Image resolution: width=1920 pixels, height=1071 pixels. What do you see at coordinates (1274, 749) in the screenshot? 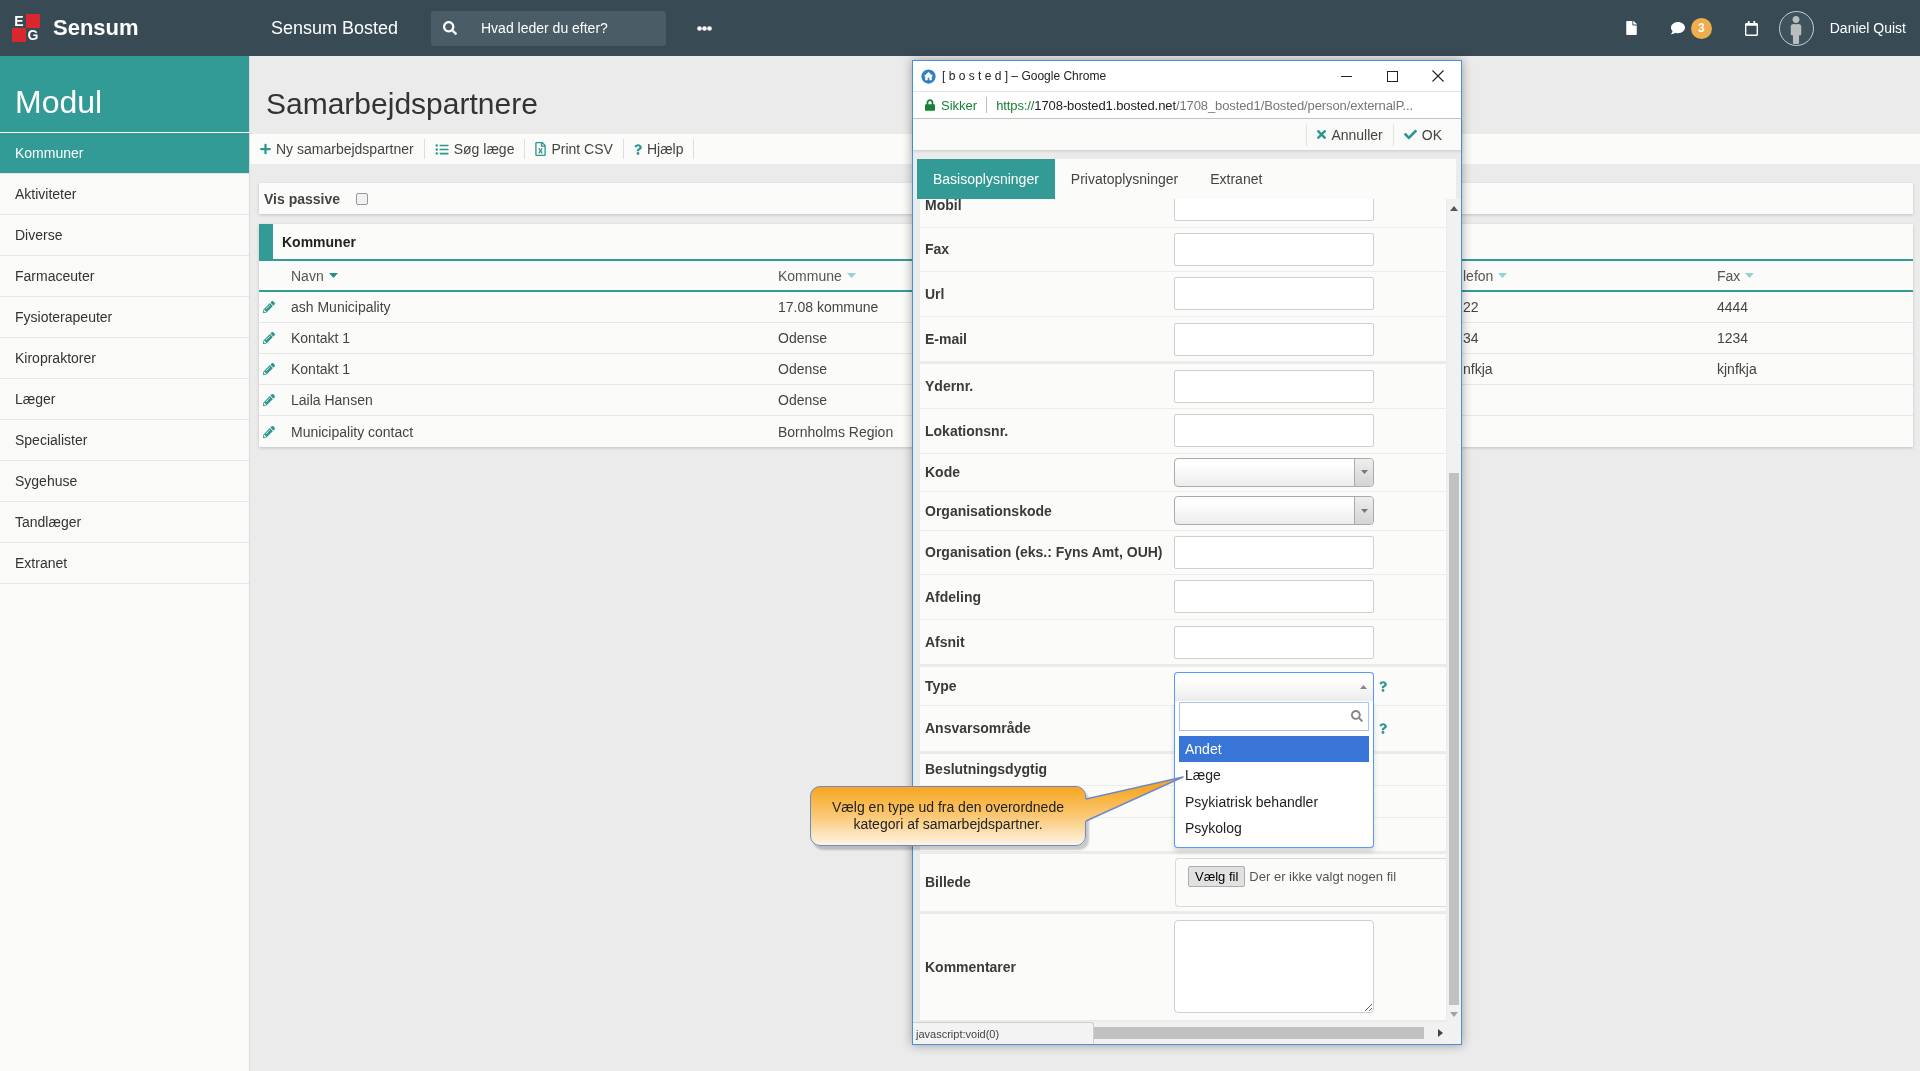
I see `dropdown-option: Andet` at bounding box center [1274, 749].